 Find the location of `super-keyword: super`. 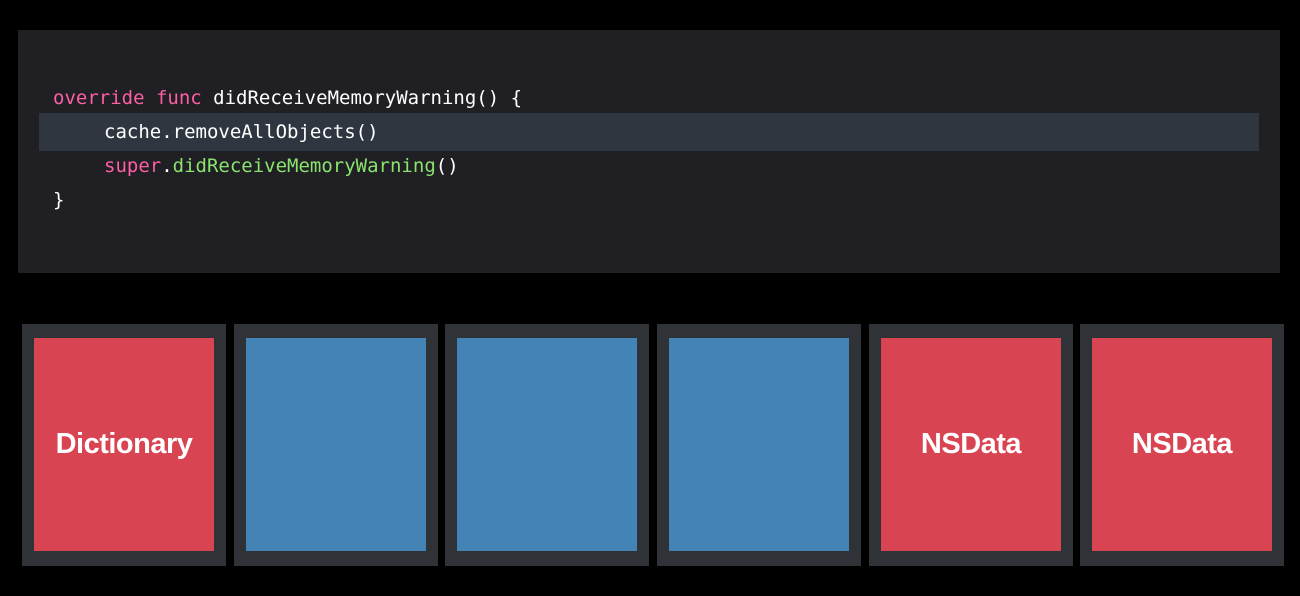

super-keyword: super is located at coordinates (133, 166).